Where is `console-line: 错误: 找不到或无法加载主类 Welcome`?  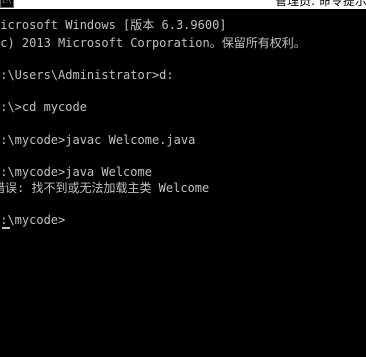 console-line: 错误: 找不到或无法加载主类 Welcome is located at coordinates (105, 188).